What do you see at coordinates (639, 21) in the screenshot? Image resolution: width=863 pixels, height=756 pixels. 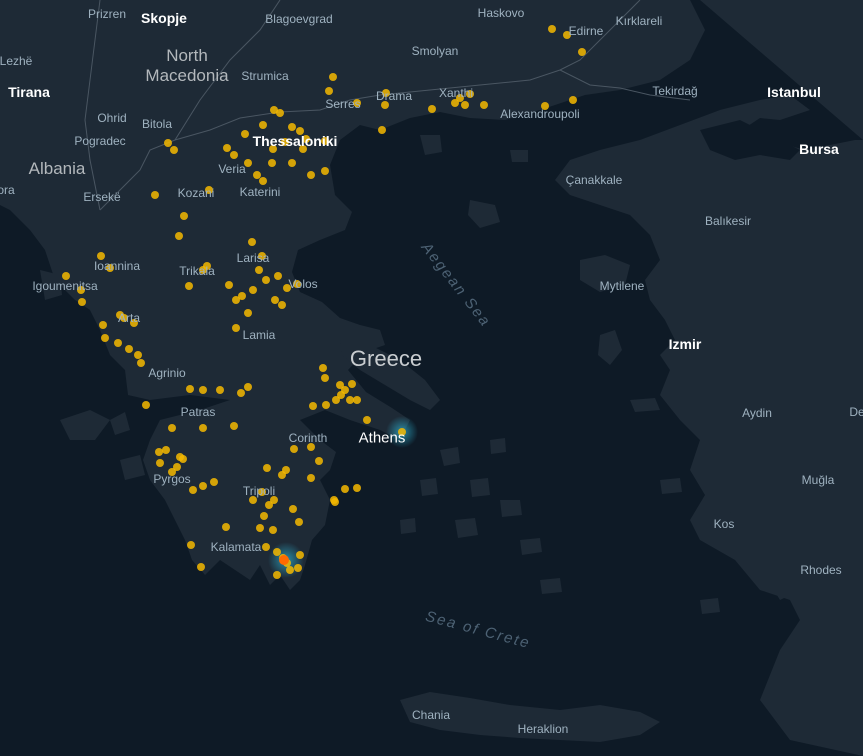 I see `city-label-kirklareli: Kırklareli` at bounding box center [639, 21].